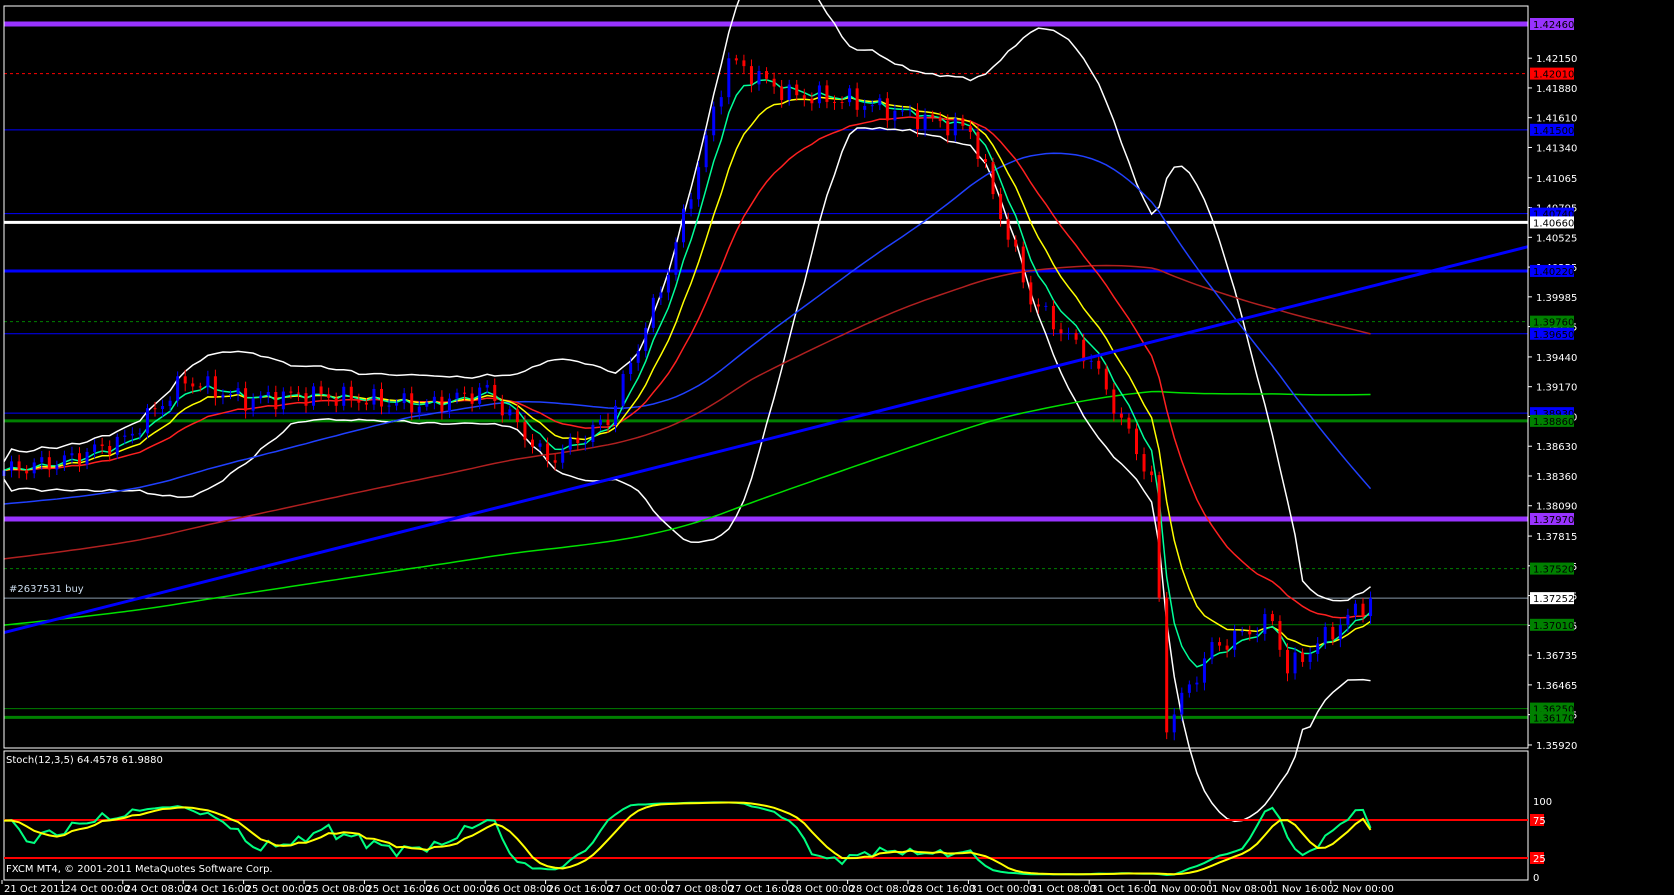  I want to click on y-tick-label: 1.41880, so click(1556, 89).